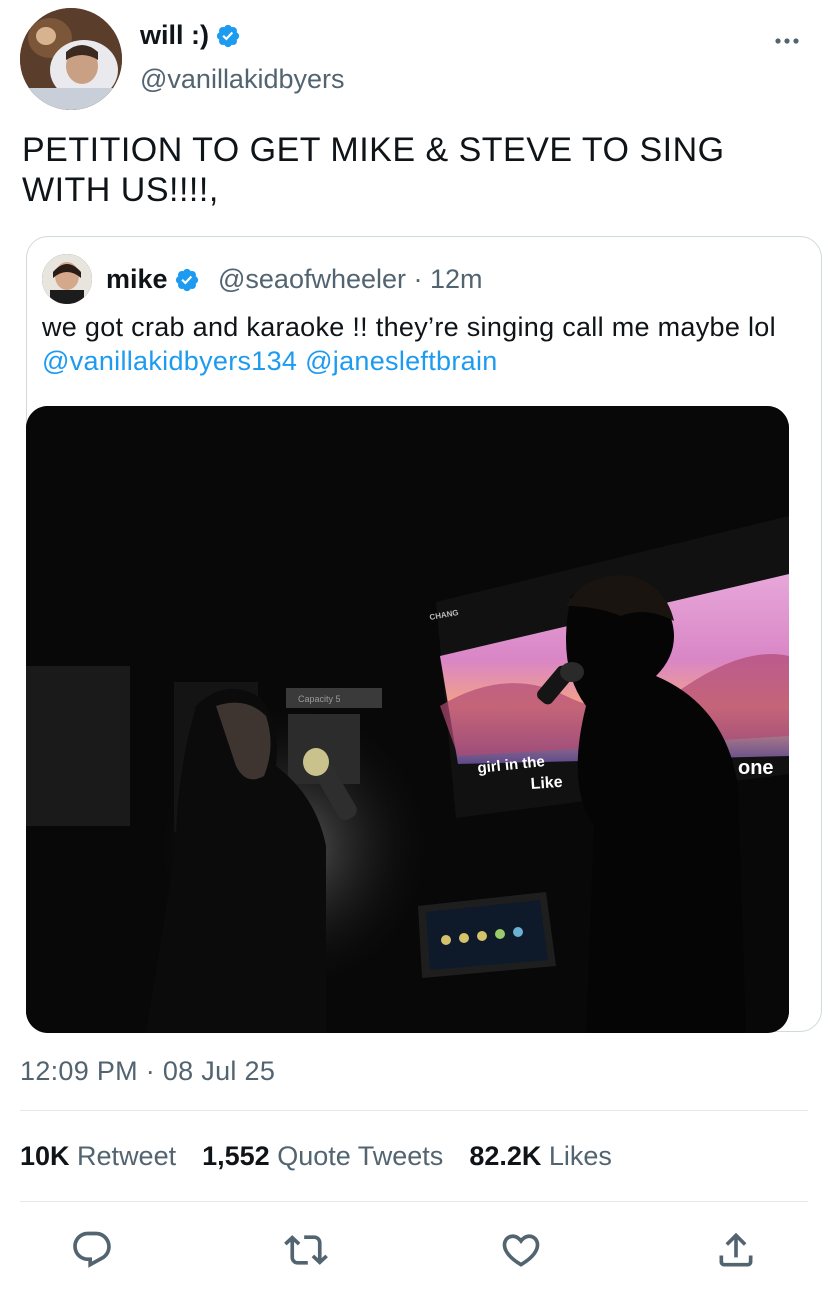 Image resolution: width=828 pixels, height=1302 pixels. I want to click on divider-bottom, so click(414, 1201).